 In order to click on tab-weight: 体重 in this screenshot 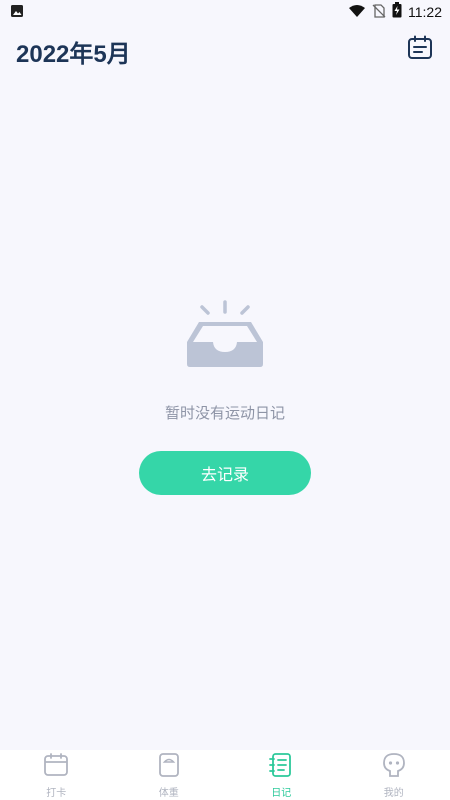, I will do `click(169, 775)`.